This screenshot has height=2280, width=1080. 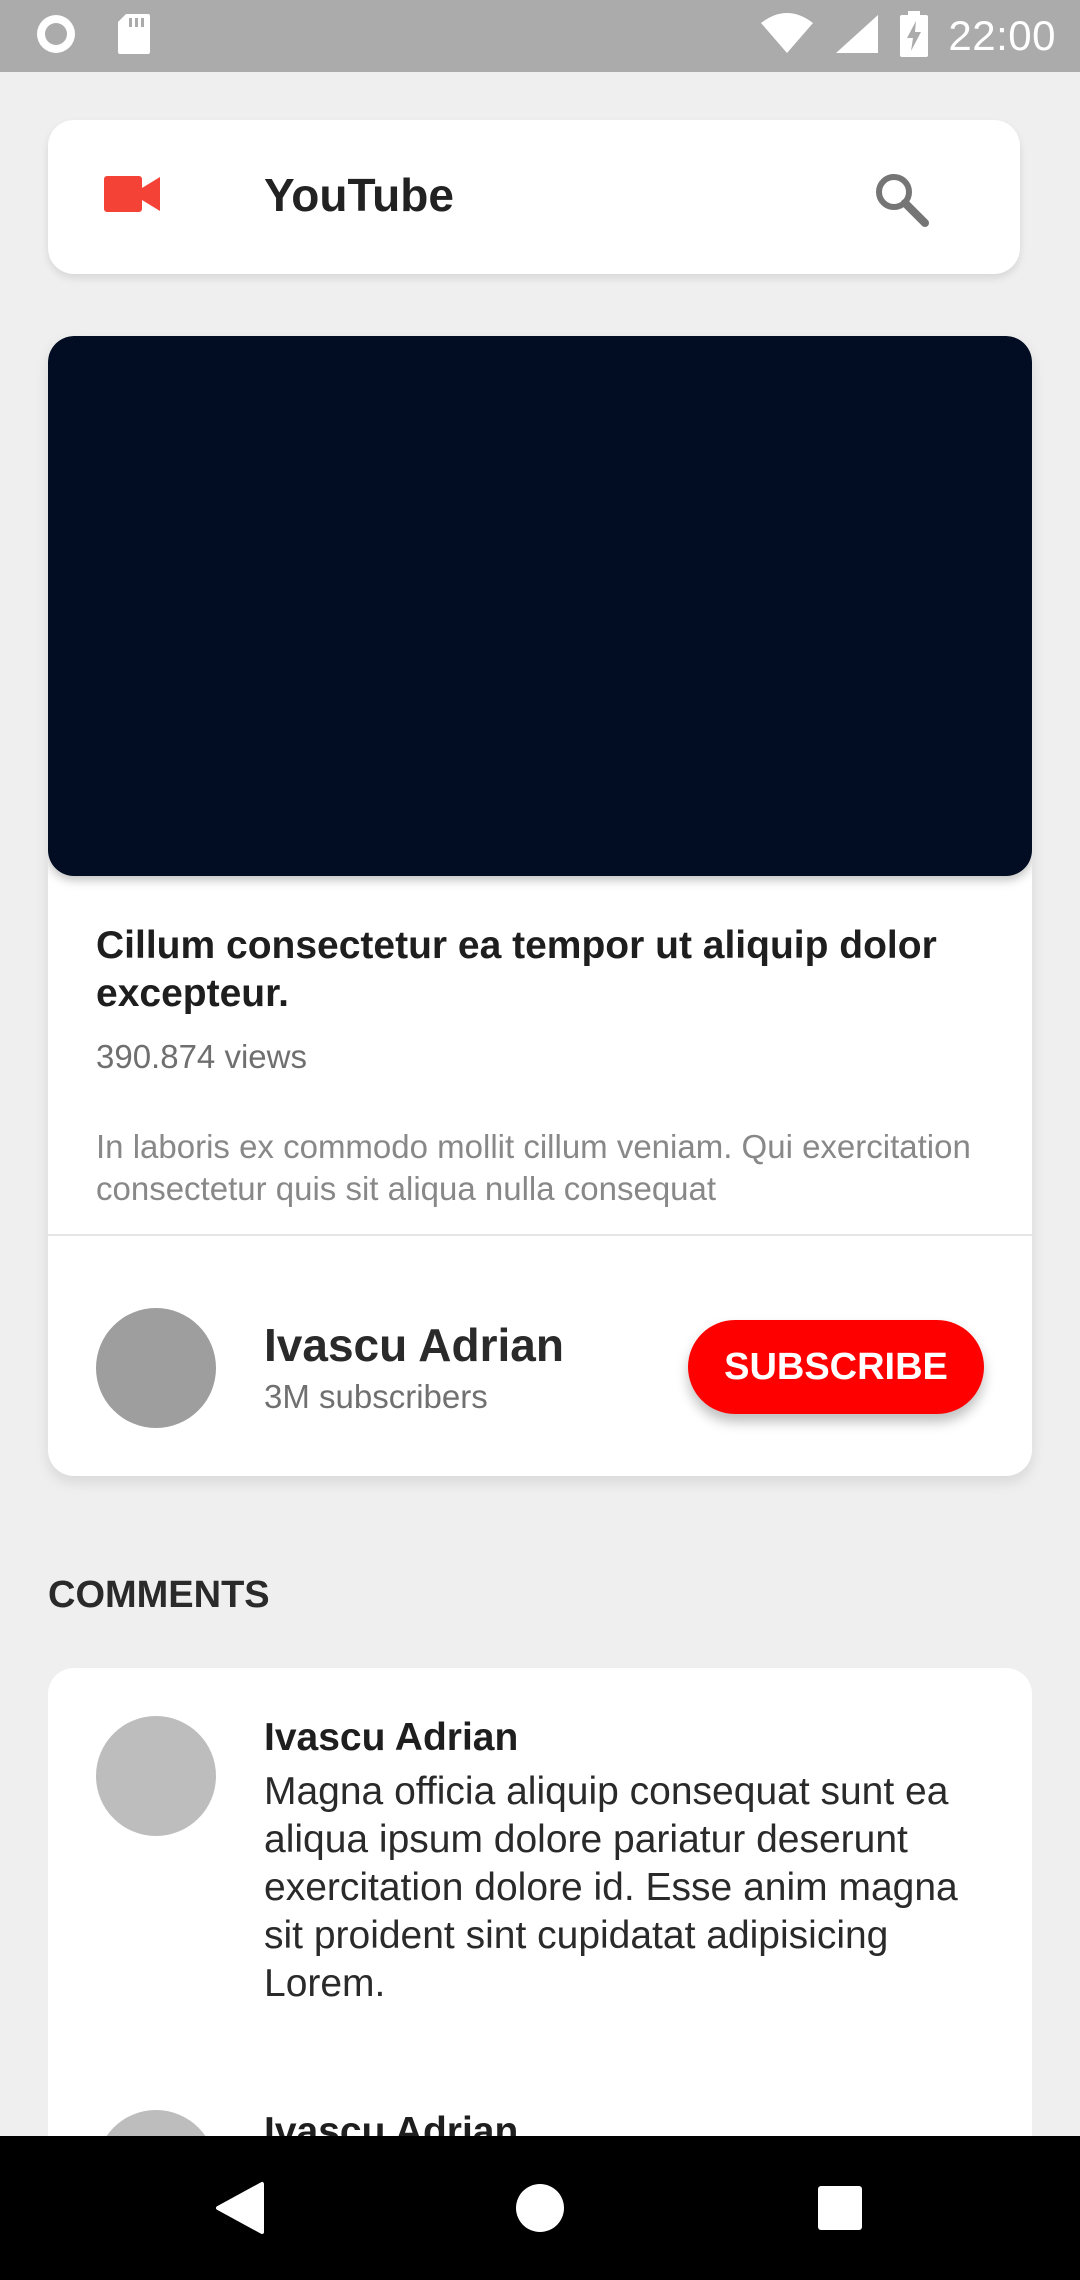 What do you see at coordinates (787, 36) in the screenshot?
I see `wifi-icon` at bounding box center [787, 36].